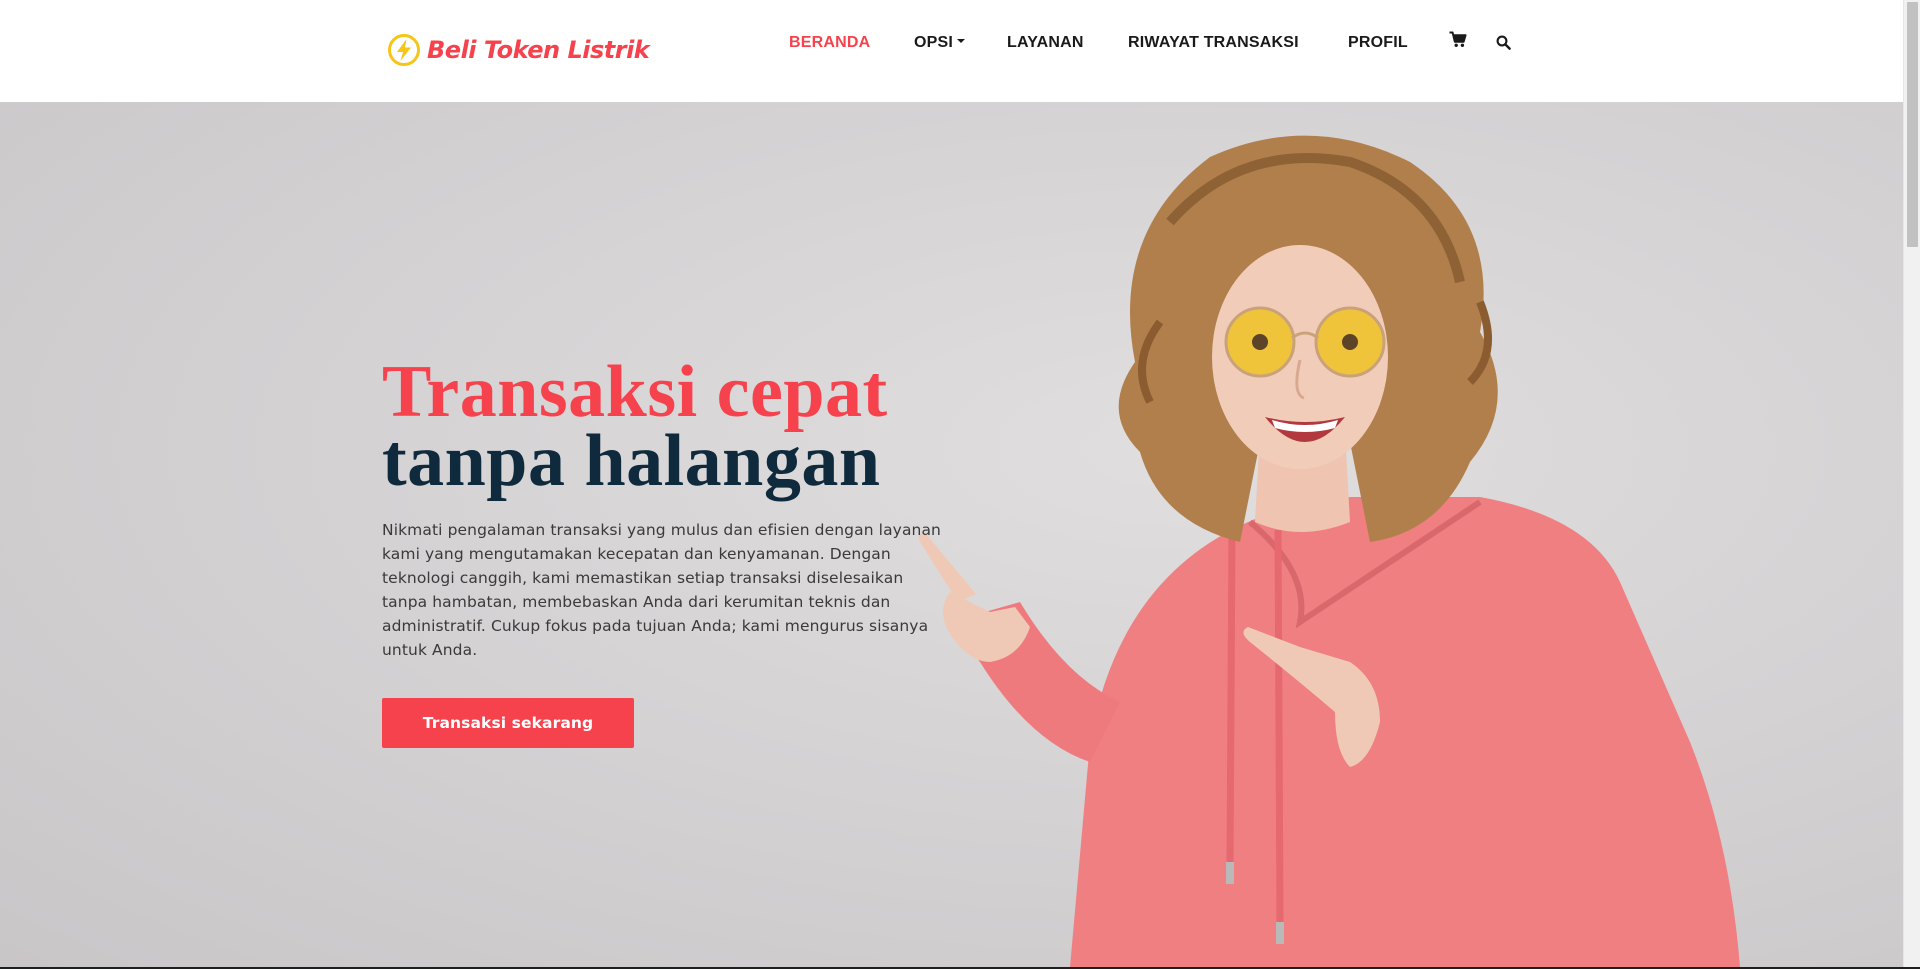 The image size is (1920, 969). I want to click on cart-icon, so click(1458, 39).